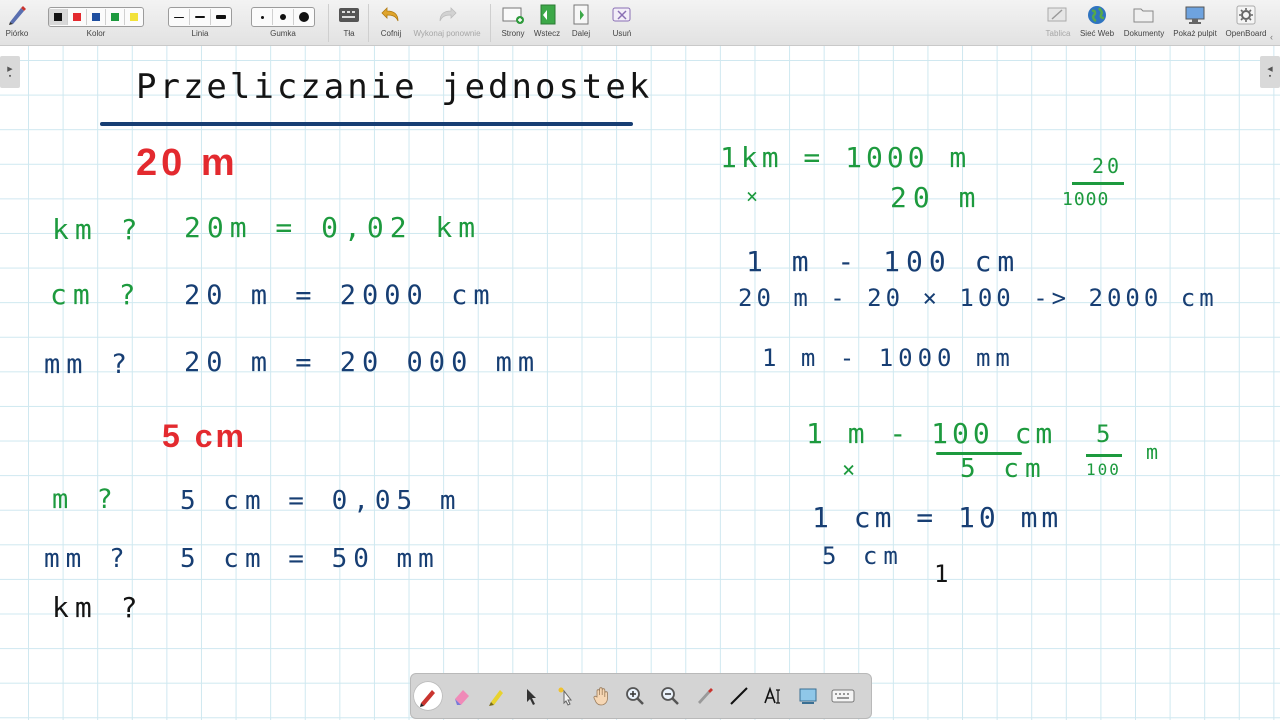  What do you see at coordinates (1097, 15) in the screenshot?
I see `globe-icon` at bounding box center [1097, 15].